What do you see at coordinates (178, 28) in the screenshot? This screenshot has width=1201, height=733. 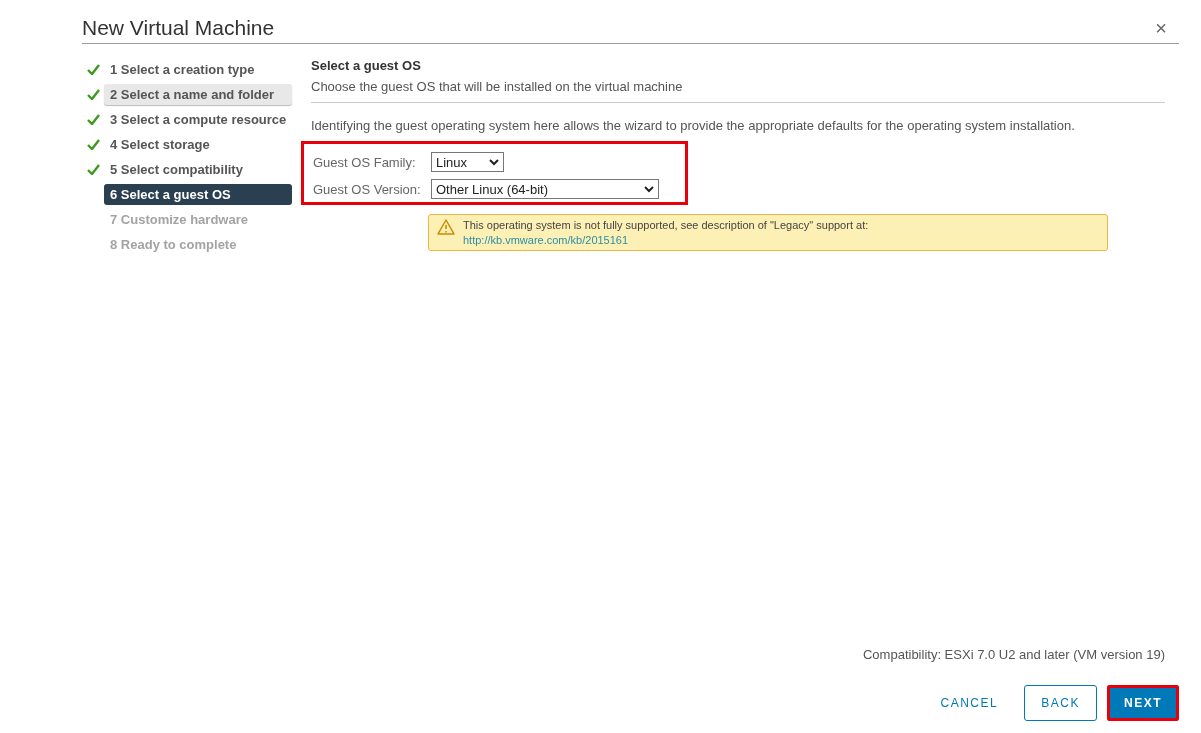 I see `window-title: New Virtual Machine` at bounding box center [178, 28].